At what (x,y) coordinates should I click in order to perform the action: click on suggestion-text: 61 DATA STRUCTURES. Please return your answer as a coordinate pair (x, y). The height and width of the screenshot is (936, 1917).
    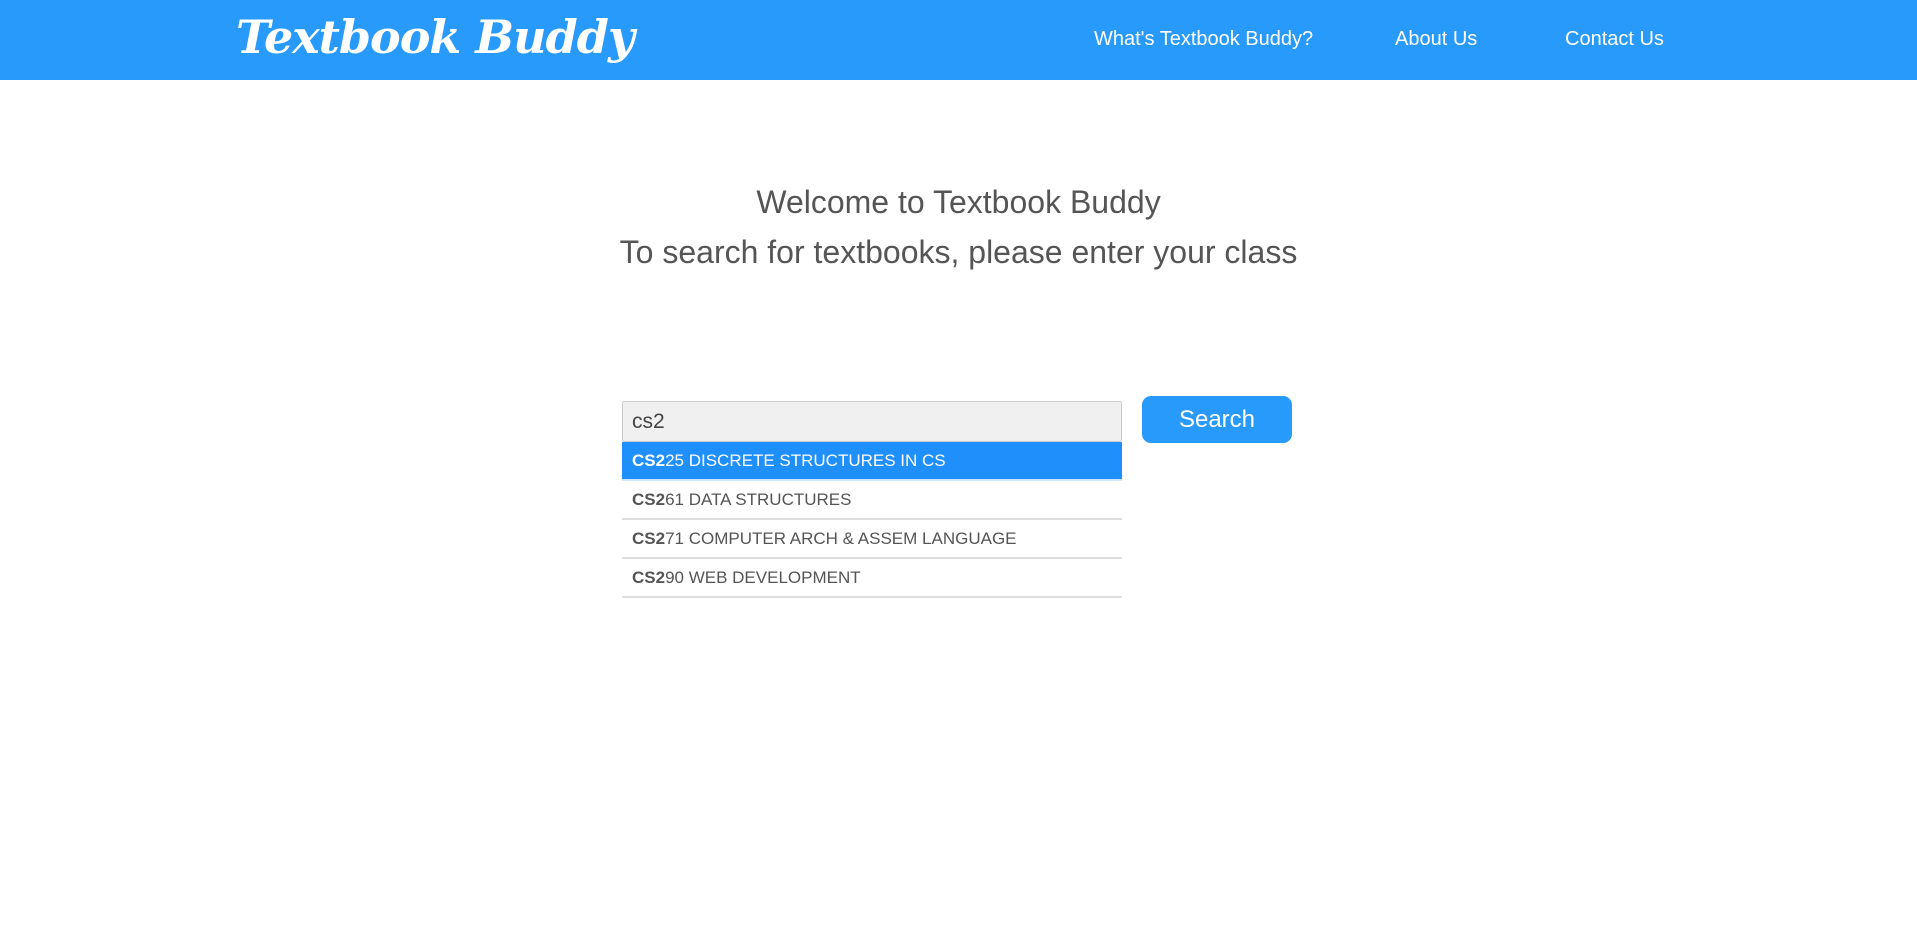
    Looking at the image, I should click on (758, 499).